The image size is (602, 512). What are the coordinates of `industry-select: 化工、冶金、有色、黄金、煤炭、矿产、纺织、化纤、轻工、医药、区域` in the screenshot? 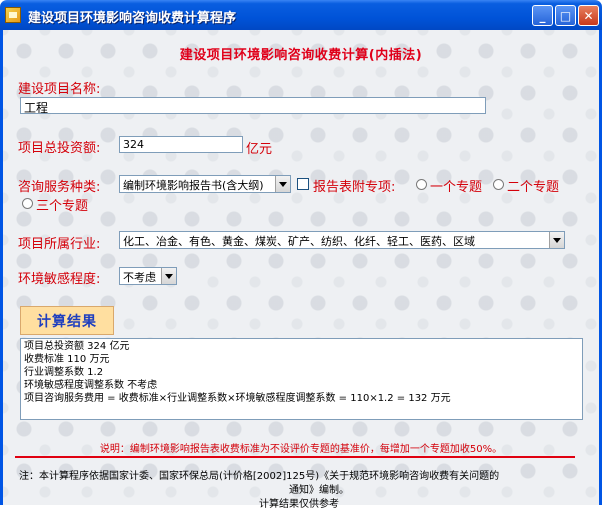 It's located at (342, 240).